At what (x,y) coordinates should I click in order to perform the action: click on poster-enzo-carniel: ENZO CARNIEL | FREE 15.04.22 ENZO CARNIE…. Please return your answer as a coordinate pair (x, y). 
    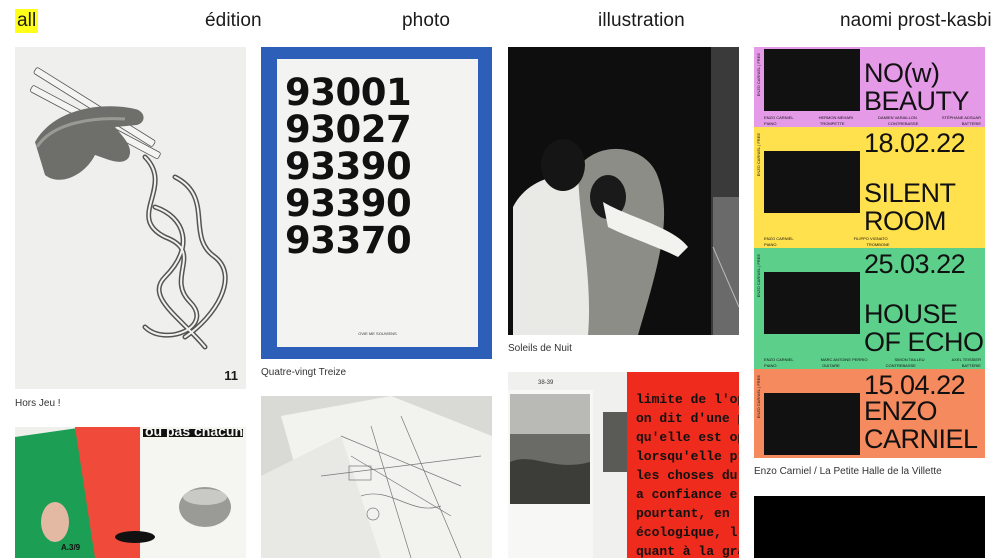
    Looking at the image, I should click on (869, 413).